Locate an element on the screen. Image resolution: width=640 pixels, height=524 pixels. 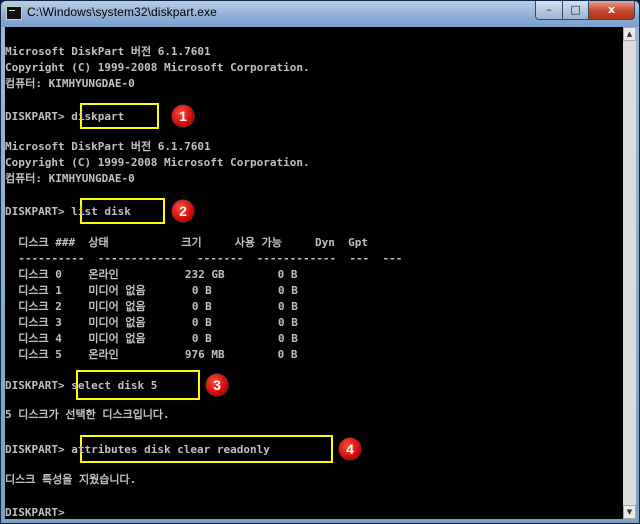
console-prompt-line: DISKPART> attributes disk clear readonly is located at coordinates (137, 449).